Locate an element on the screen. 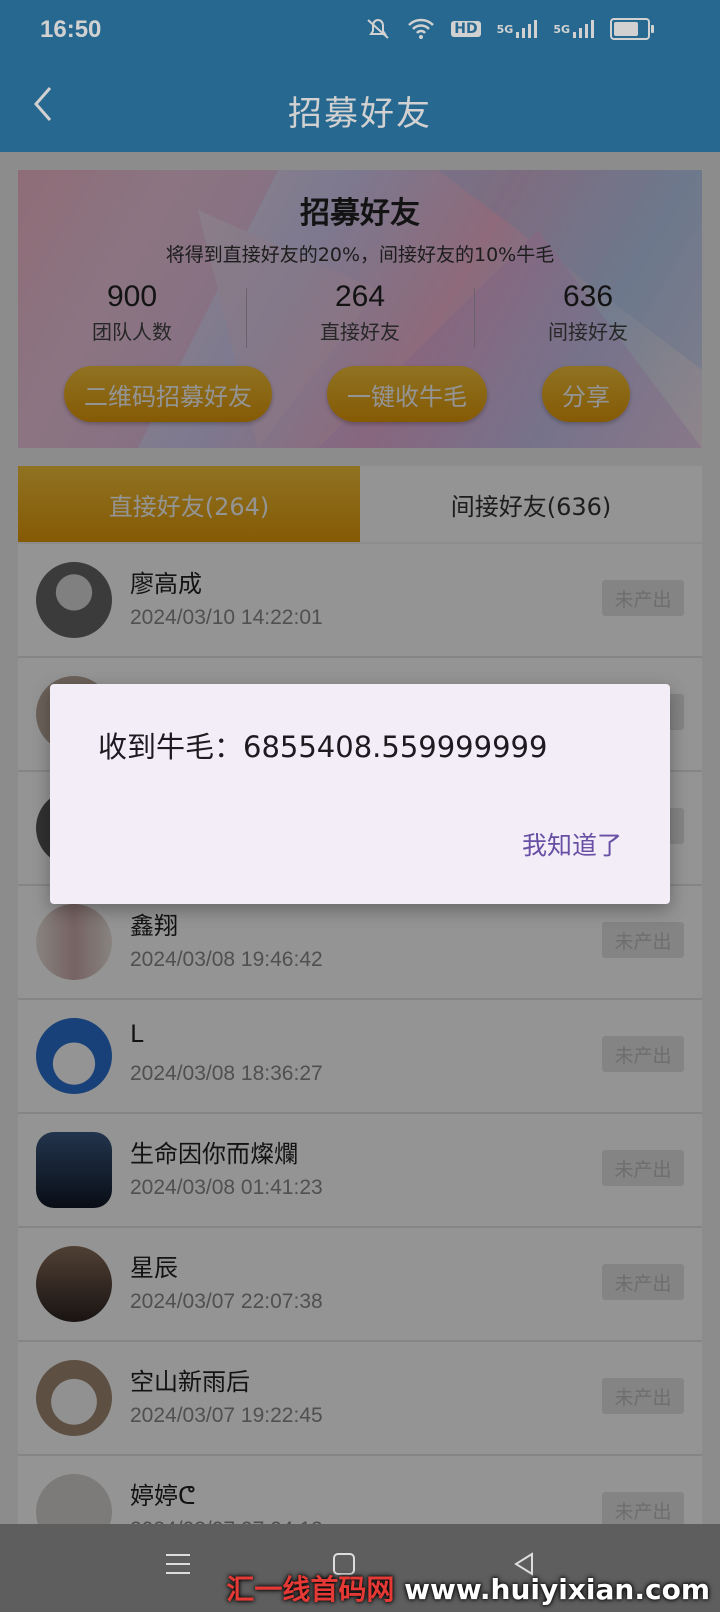 The image size is (720, 1612). menu-button is located at coordinates (178, 1567).